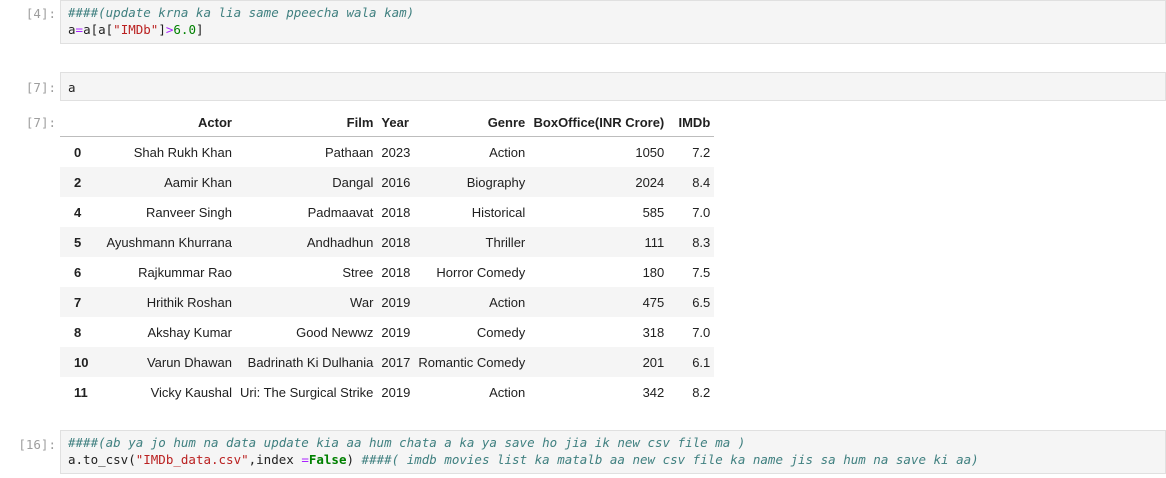 This screenshot has width=1166, height=478. What do you see at coordinates (275, 459) in the screenshot?
I see `code-token: ,index` at bounding box center [275, 459].